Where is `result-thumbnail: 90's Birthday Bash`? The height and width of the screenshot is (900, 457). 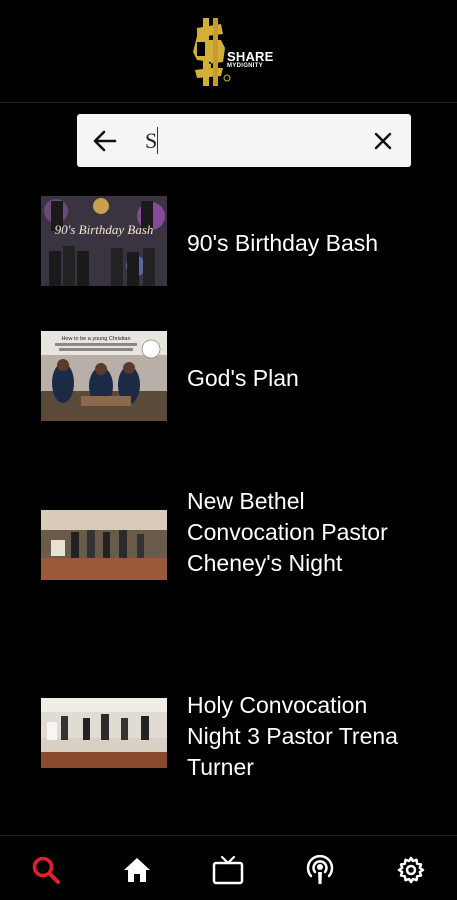
result-thumbnail: 90's Birthday Bash is located at coordinates (104, 241).